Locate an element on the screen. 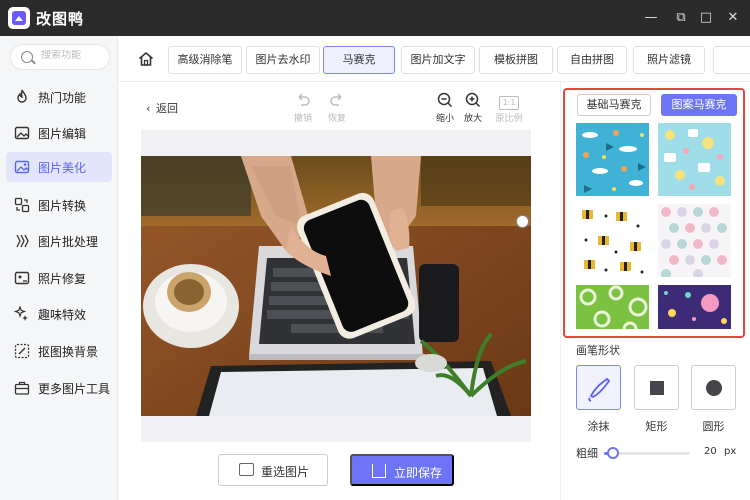 Image resolution: width=750 pixels, height=500 pixels. fire-icon is located at coordinates (22, 97).